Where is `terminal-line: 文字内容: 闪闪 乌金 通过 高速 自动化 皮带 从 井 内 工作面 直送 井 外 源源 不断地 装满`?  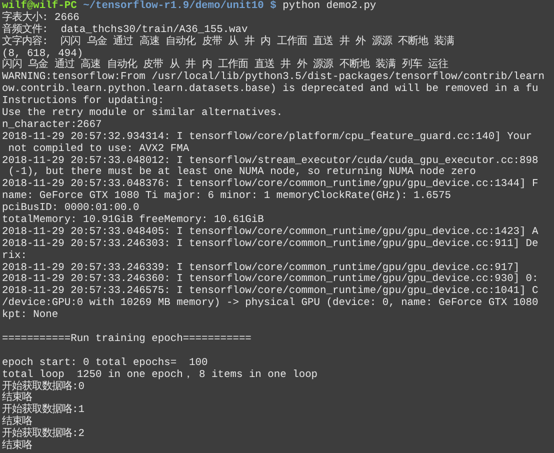
terminal-line: 文字内容: 闪闪 乌金 通过 高速 自动化 皮带 从 井 内 工作面 直送 井 外 源源 不断地 装满 is located at coordinates (228, 42).